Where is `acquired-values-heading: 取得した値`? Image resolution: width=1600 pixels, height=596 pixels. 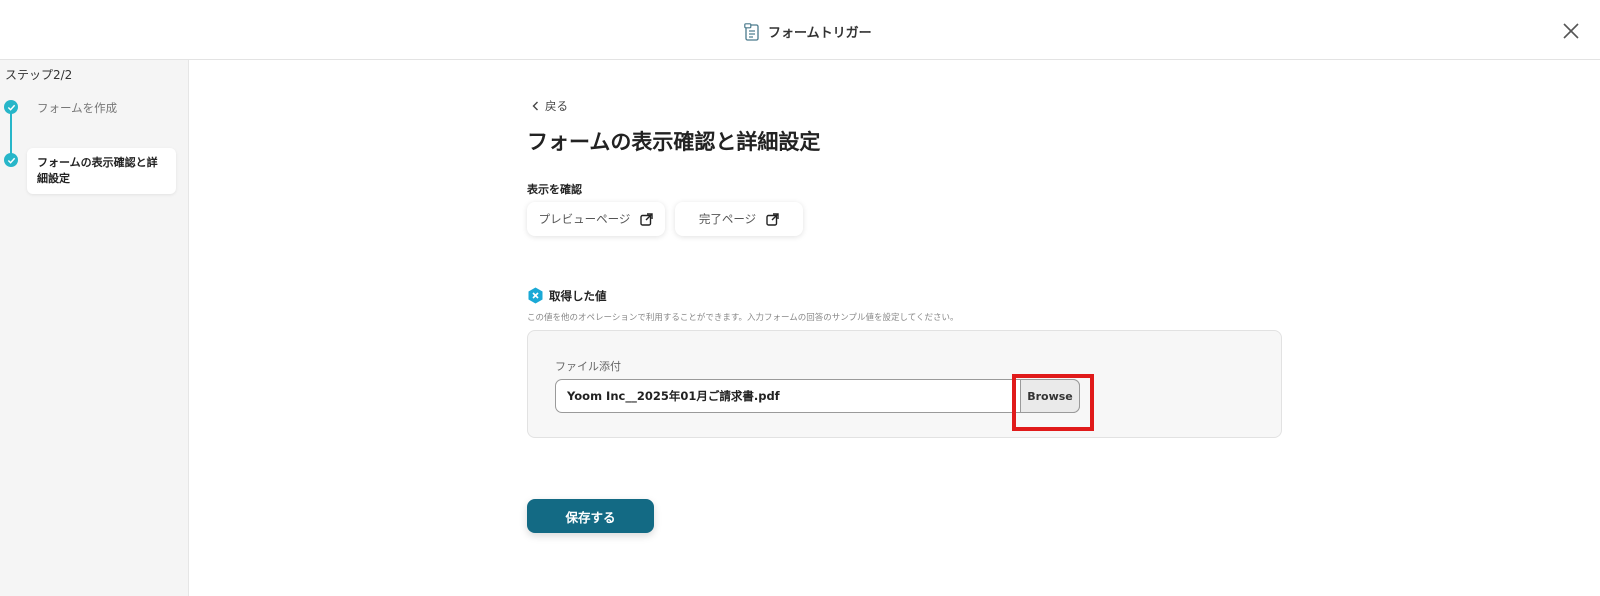
acquired-values-heading: 取得した値 is located at coordinates (567, 295).